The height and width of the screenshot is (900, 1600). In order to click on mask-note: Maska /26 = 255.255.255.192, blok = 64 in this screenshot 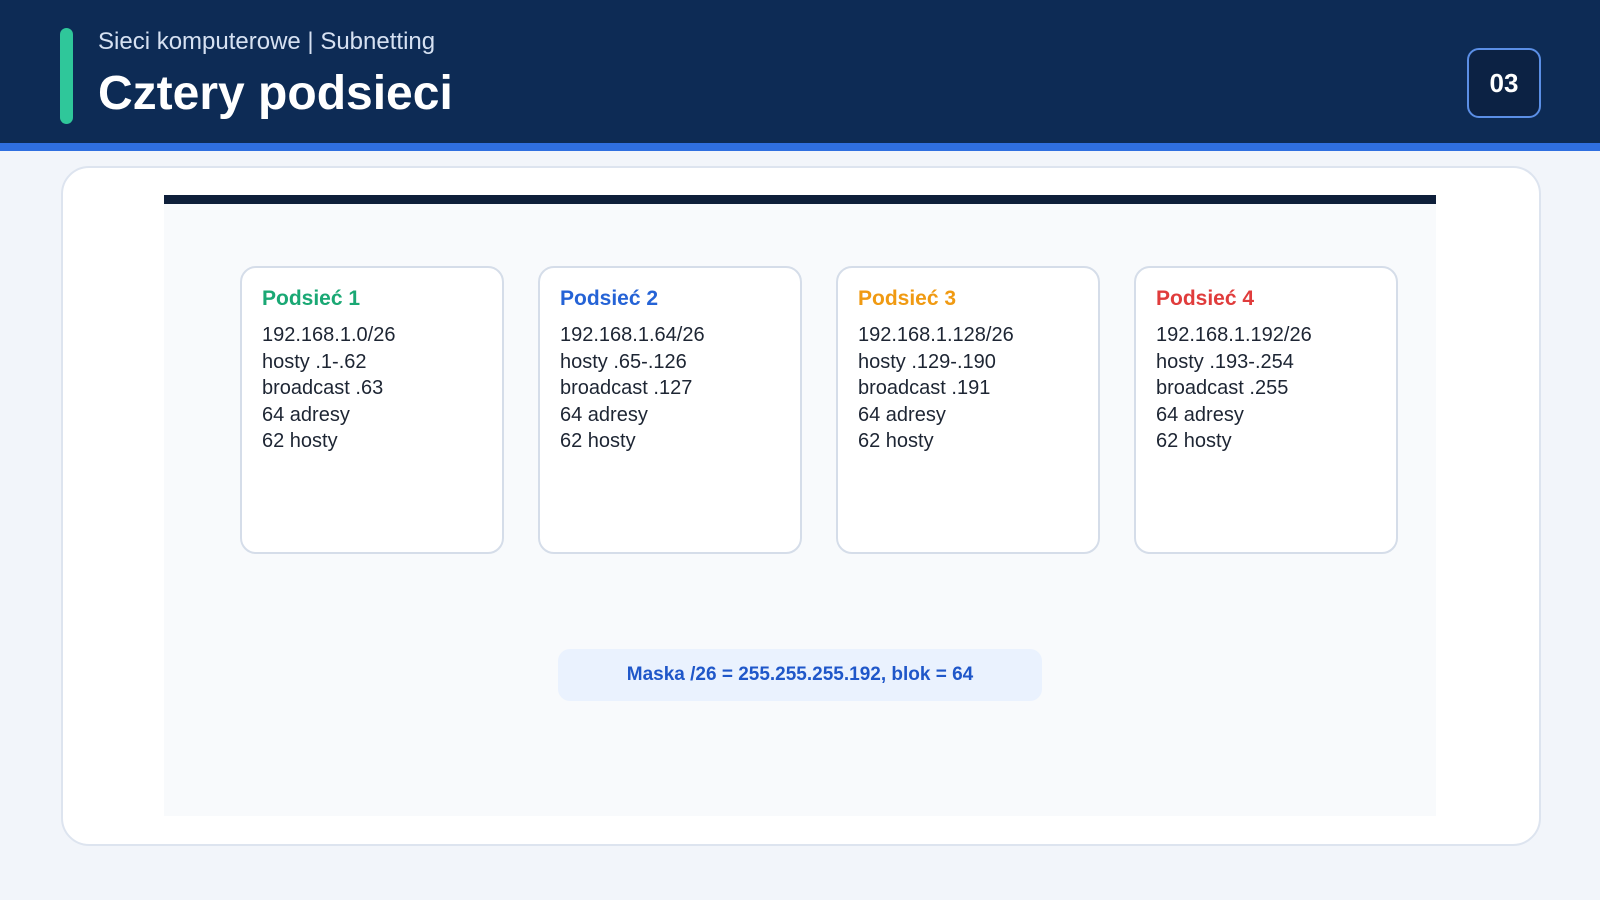, I will do `click(800, 675)`.